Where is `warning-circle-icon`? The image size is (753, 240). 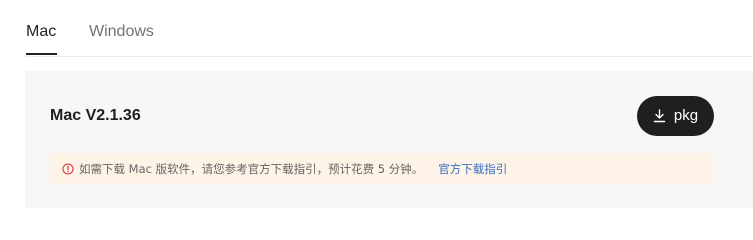
warning-circle-icon is located at coordinates (68, 168).